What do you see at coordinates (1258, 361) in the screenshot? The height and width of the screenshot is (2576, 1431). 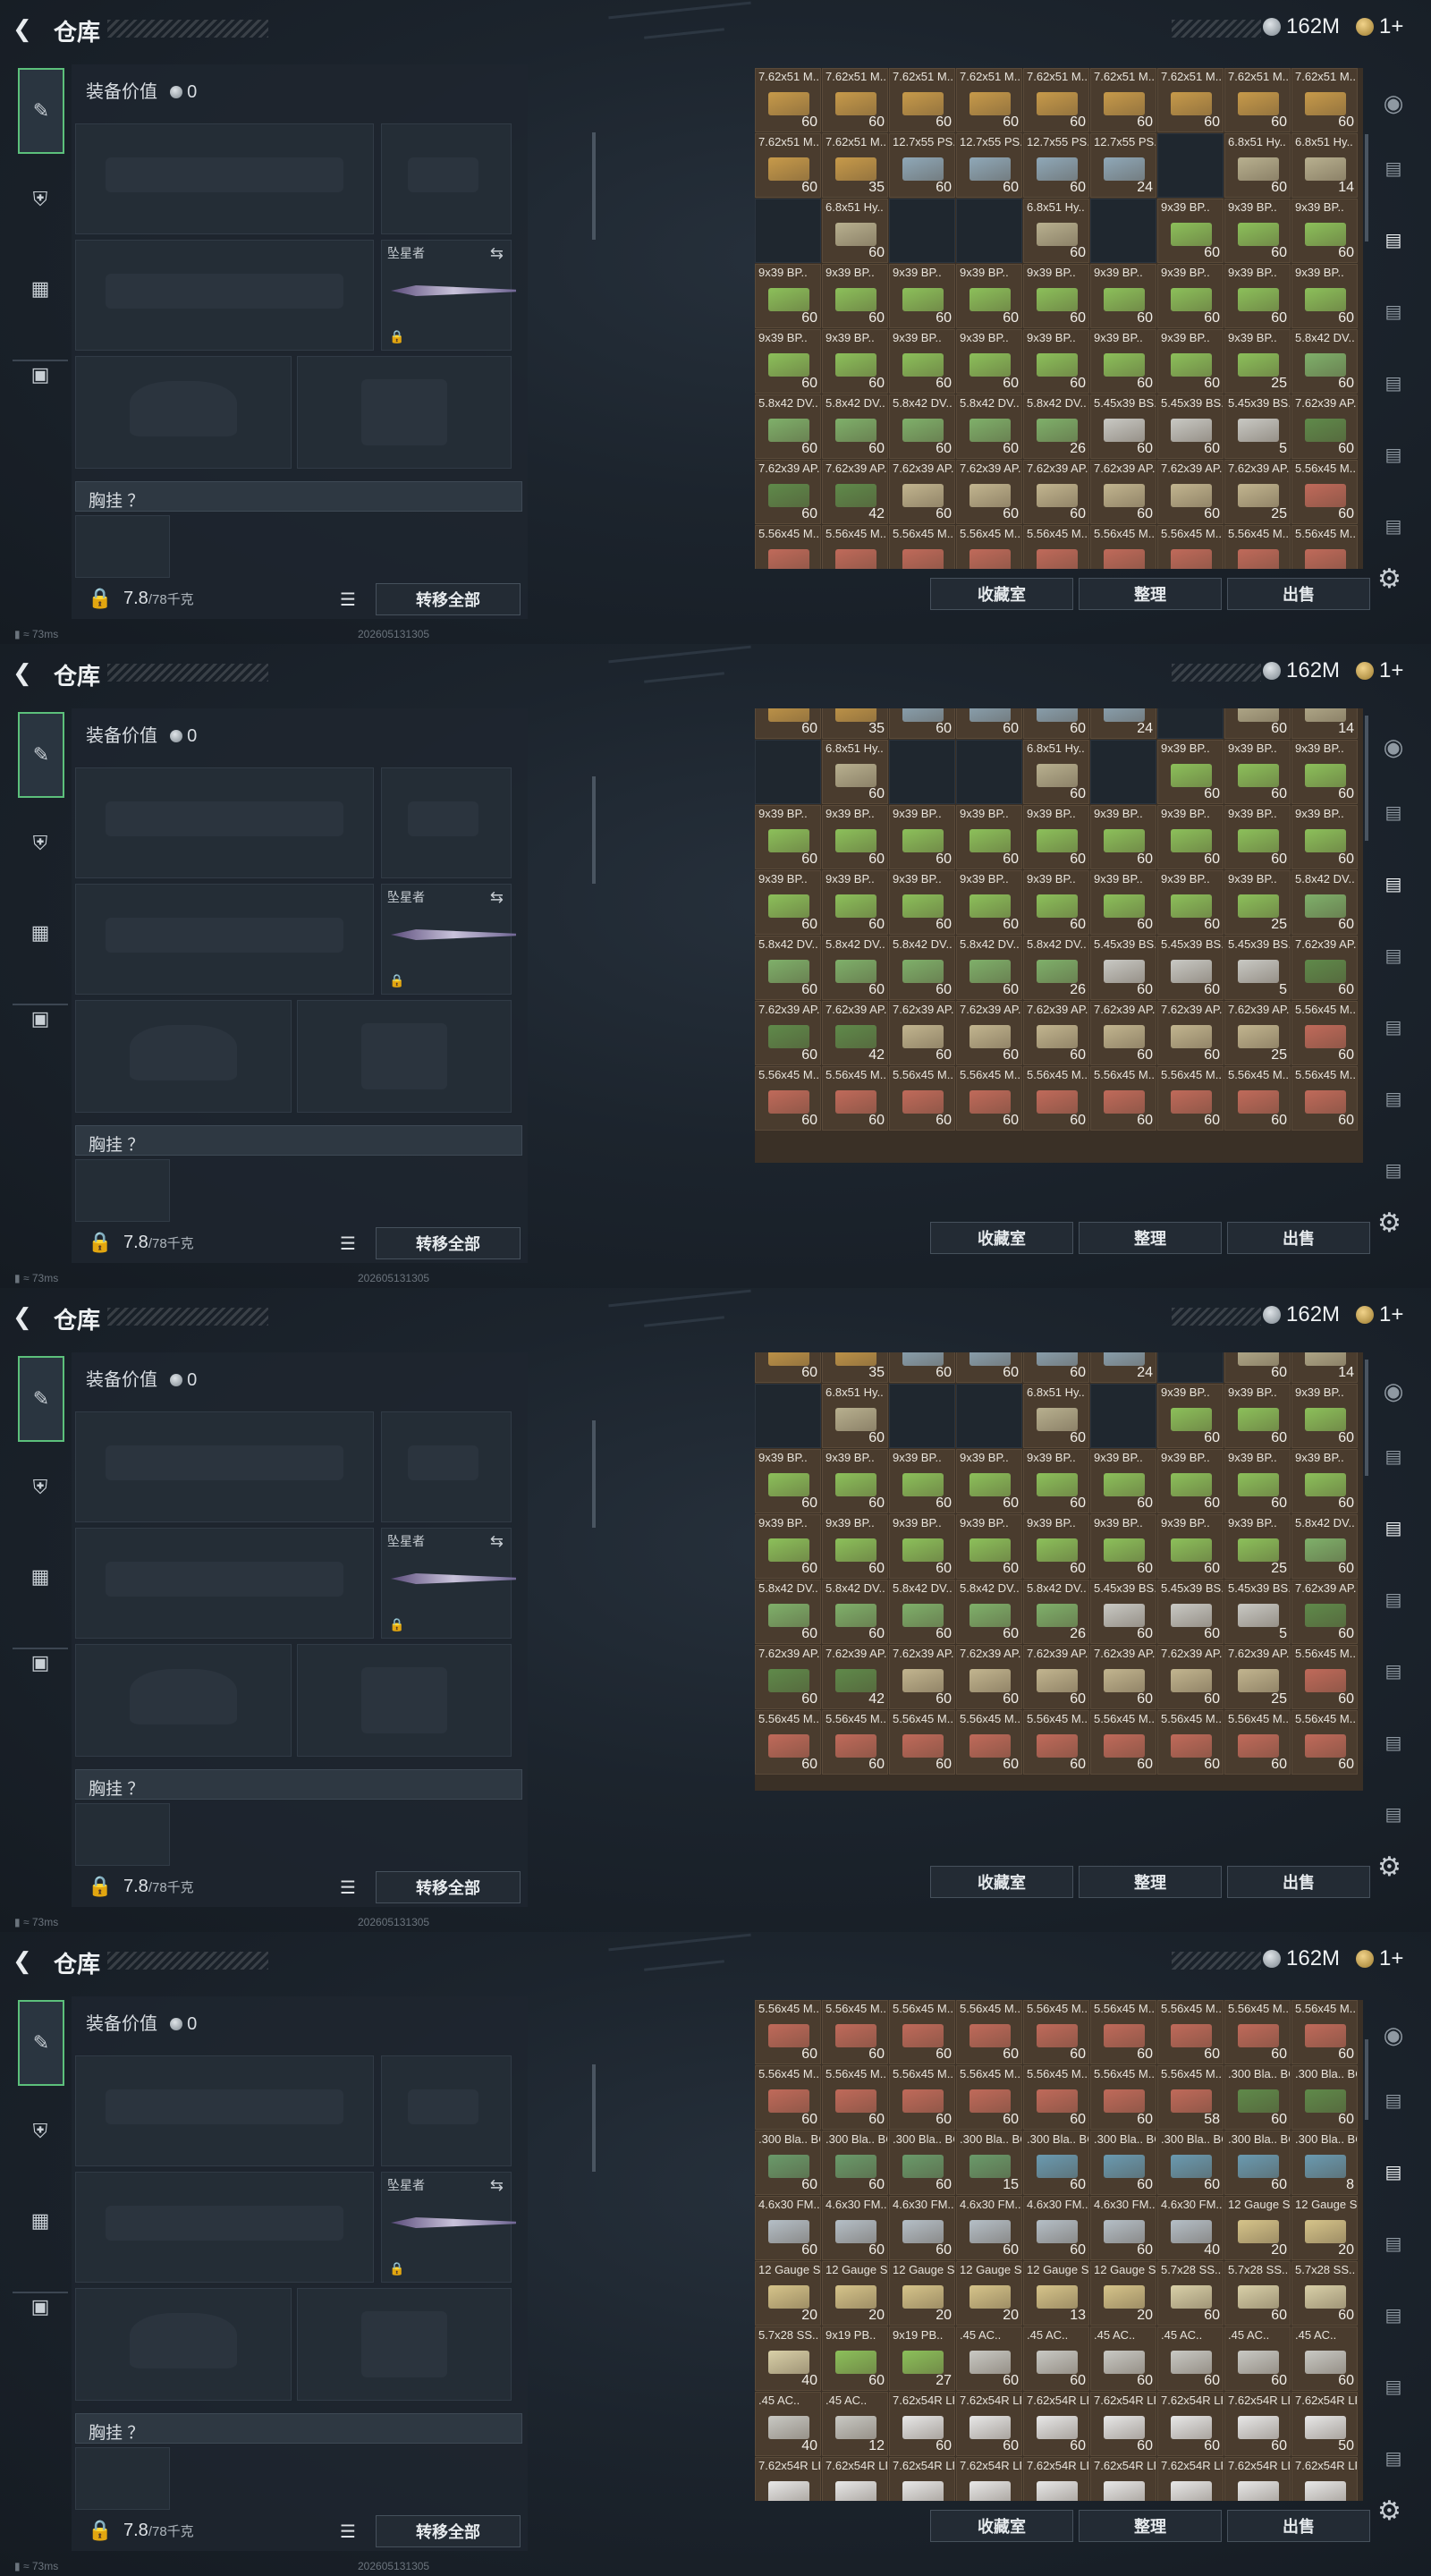 I see `ammo-item: 9x39 BP.. 25` at bounding box center [1258, 361].